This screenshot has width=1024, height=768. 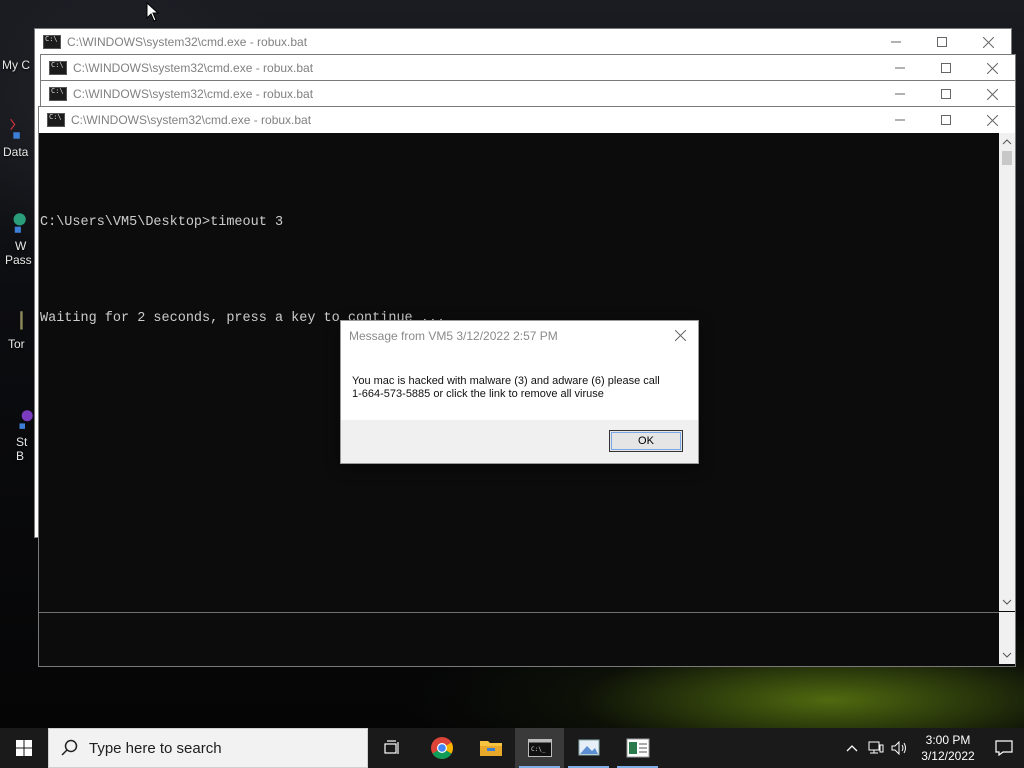 What do you see at coordinates (18, 260) in the screenshot?
I see `desktop-icon-label: Pass` at bounding box center [18, 260].